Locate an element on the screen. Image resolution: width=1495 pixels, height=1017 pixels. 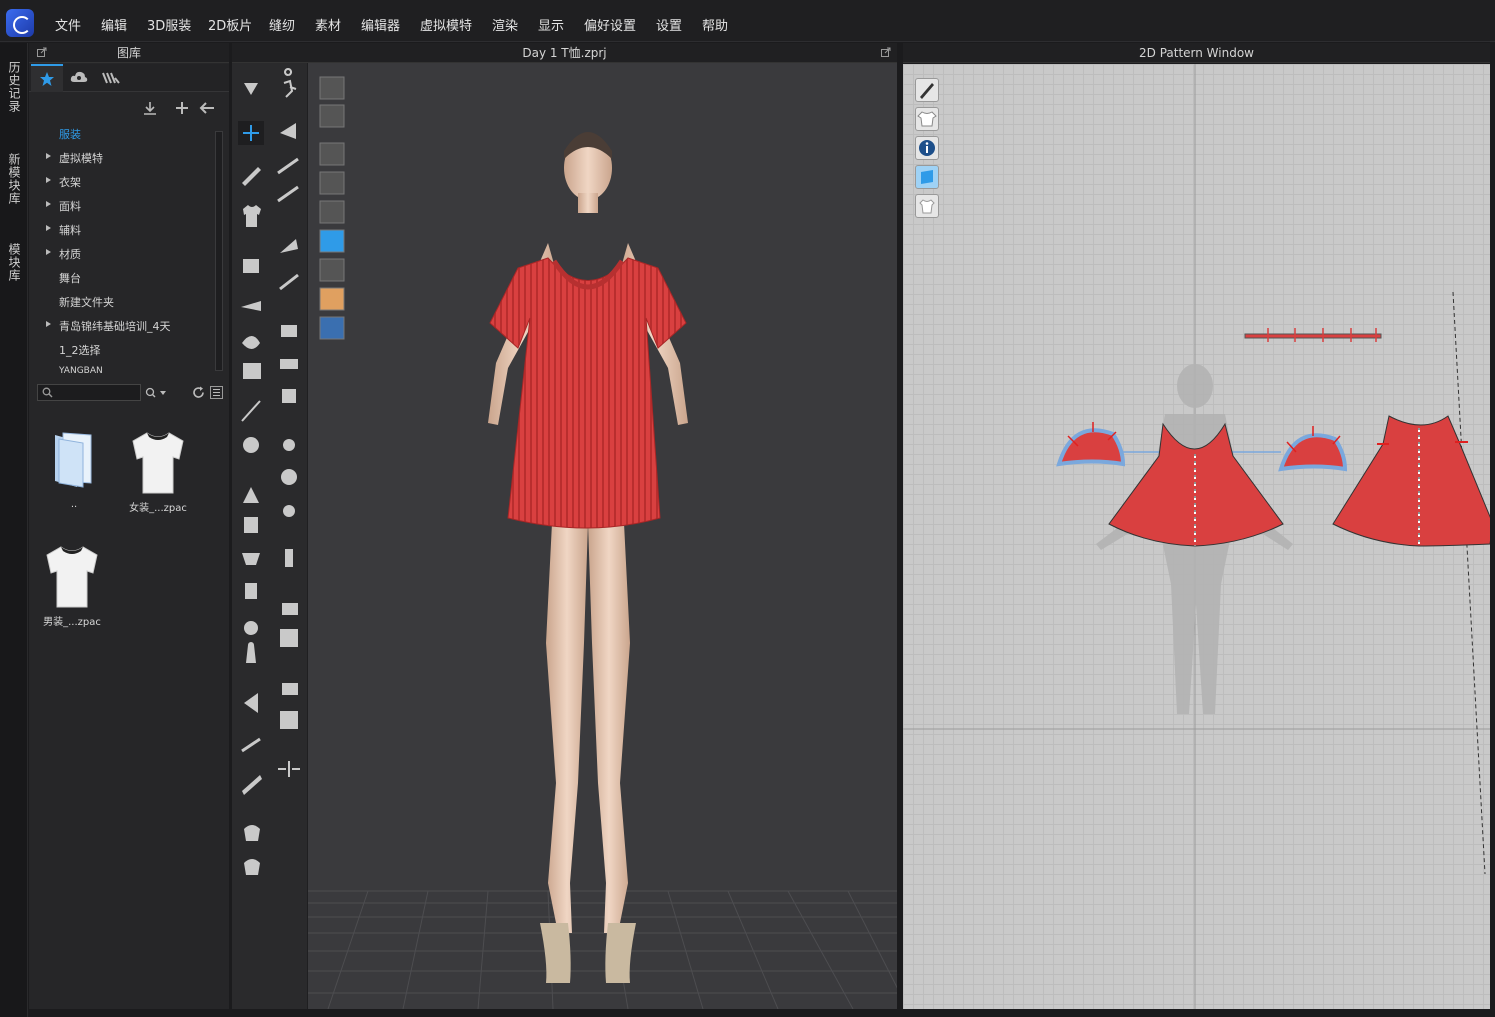
tree-item-fabric: 面料 is located at coordinates (63, 206).